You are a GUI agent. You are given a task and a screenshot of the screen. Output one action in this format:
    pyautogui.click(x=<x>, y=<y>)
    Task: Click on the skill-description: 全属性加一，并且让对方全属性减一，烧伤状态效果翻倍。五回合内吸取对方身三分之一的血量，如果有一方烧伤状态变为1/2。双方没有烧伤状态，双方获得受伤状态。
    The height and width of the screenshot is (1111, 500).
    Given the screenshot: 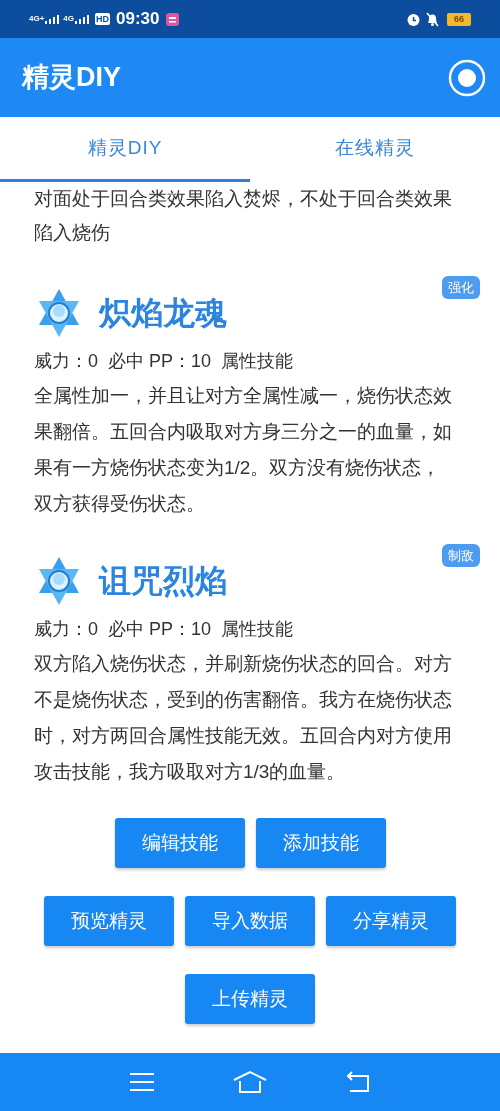 What is the action you would take?
    pyautogui.click(x=243, y=450)
    